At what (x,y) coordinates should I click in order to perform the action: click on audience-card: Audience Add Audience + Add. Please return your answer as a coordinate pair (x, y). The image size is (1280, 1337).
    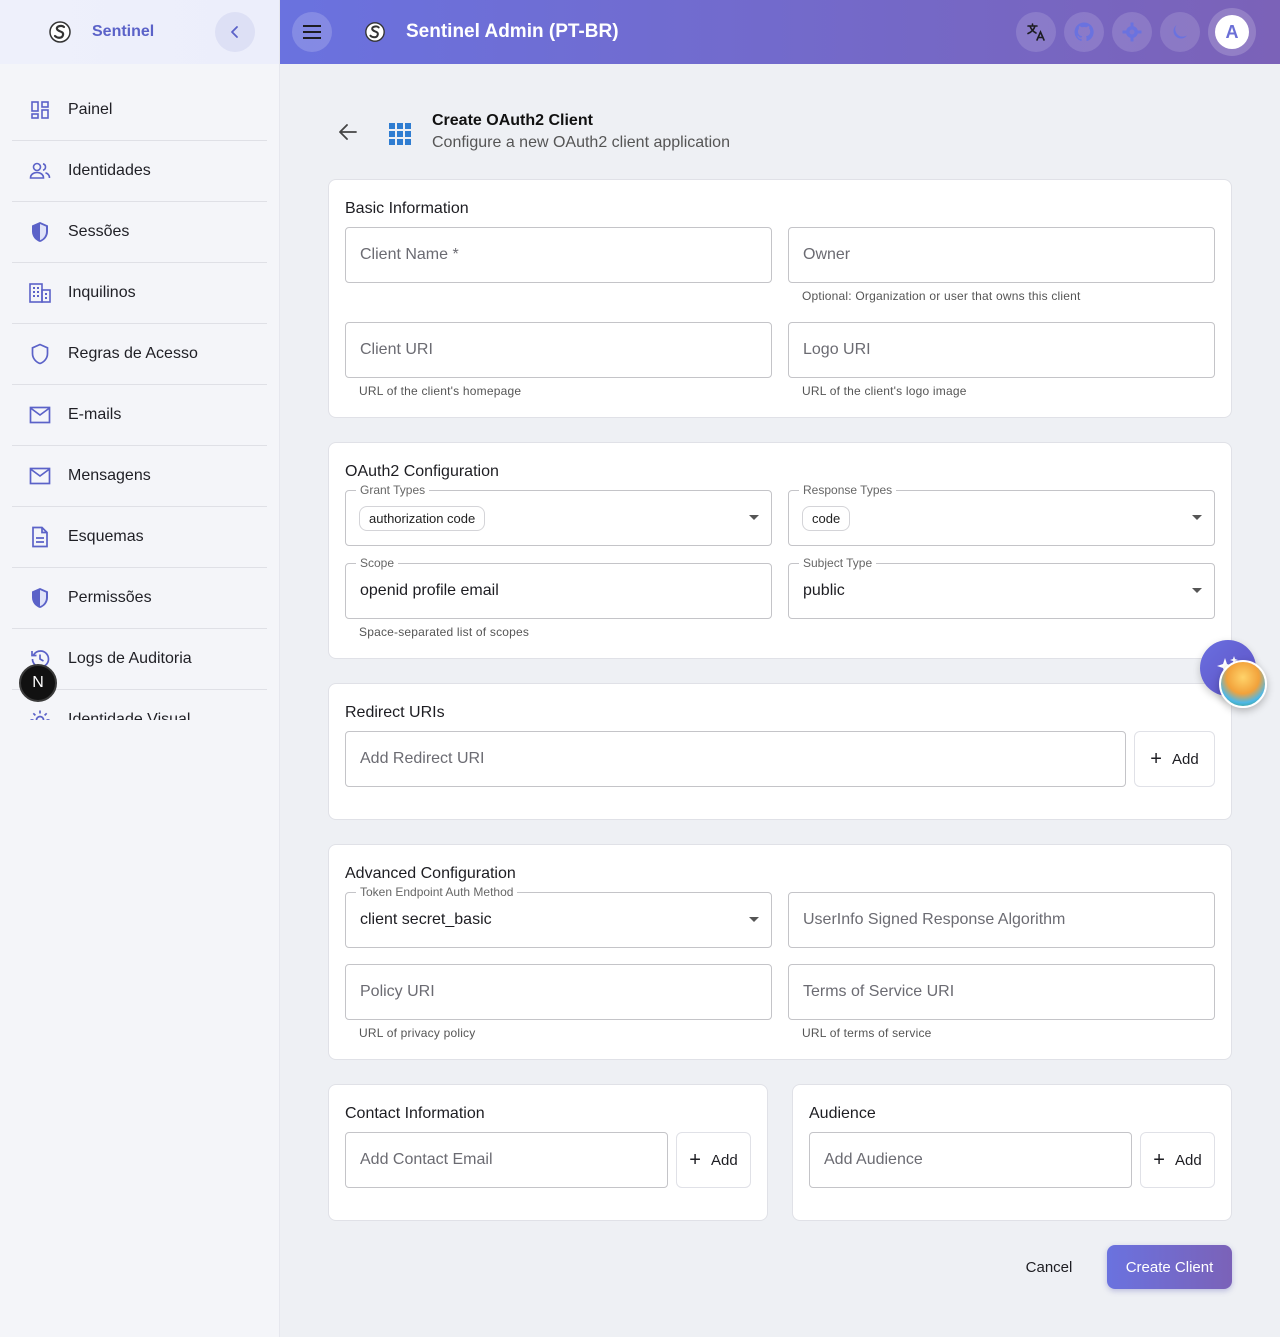
    Looking at the image, I should click on (1012, 1152).